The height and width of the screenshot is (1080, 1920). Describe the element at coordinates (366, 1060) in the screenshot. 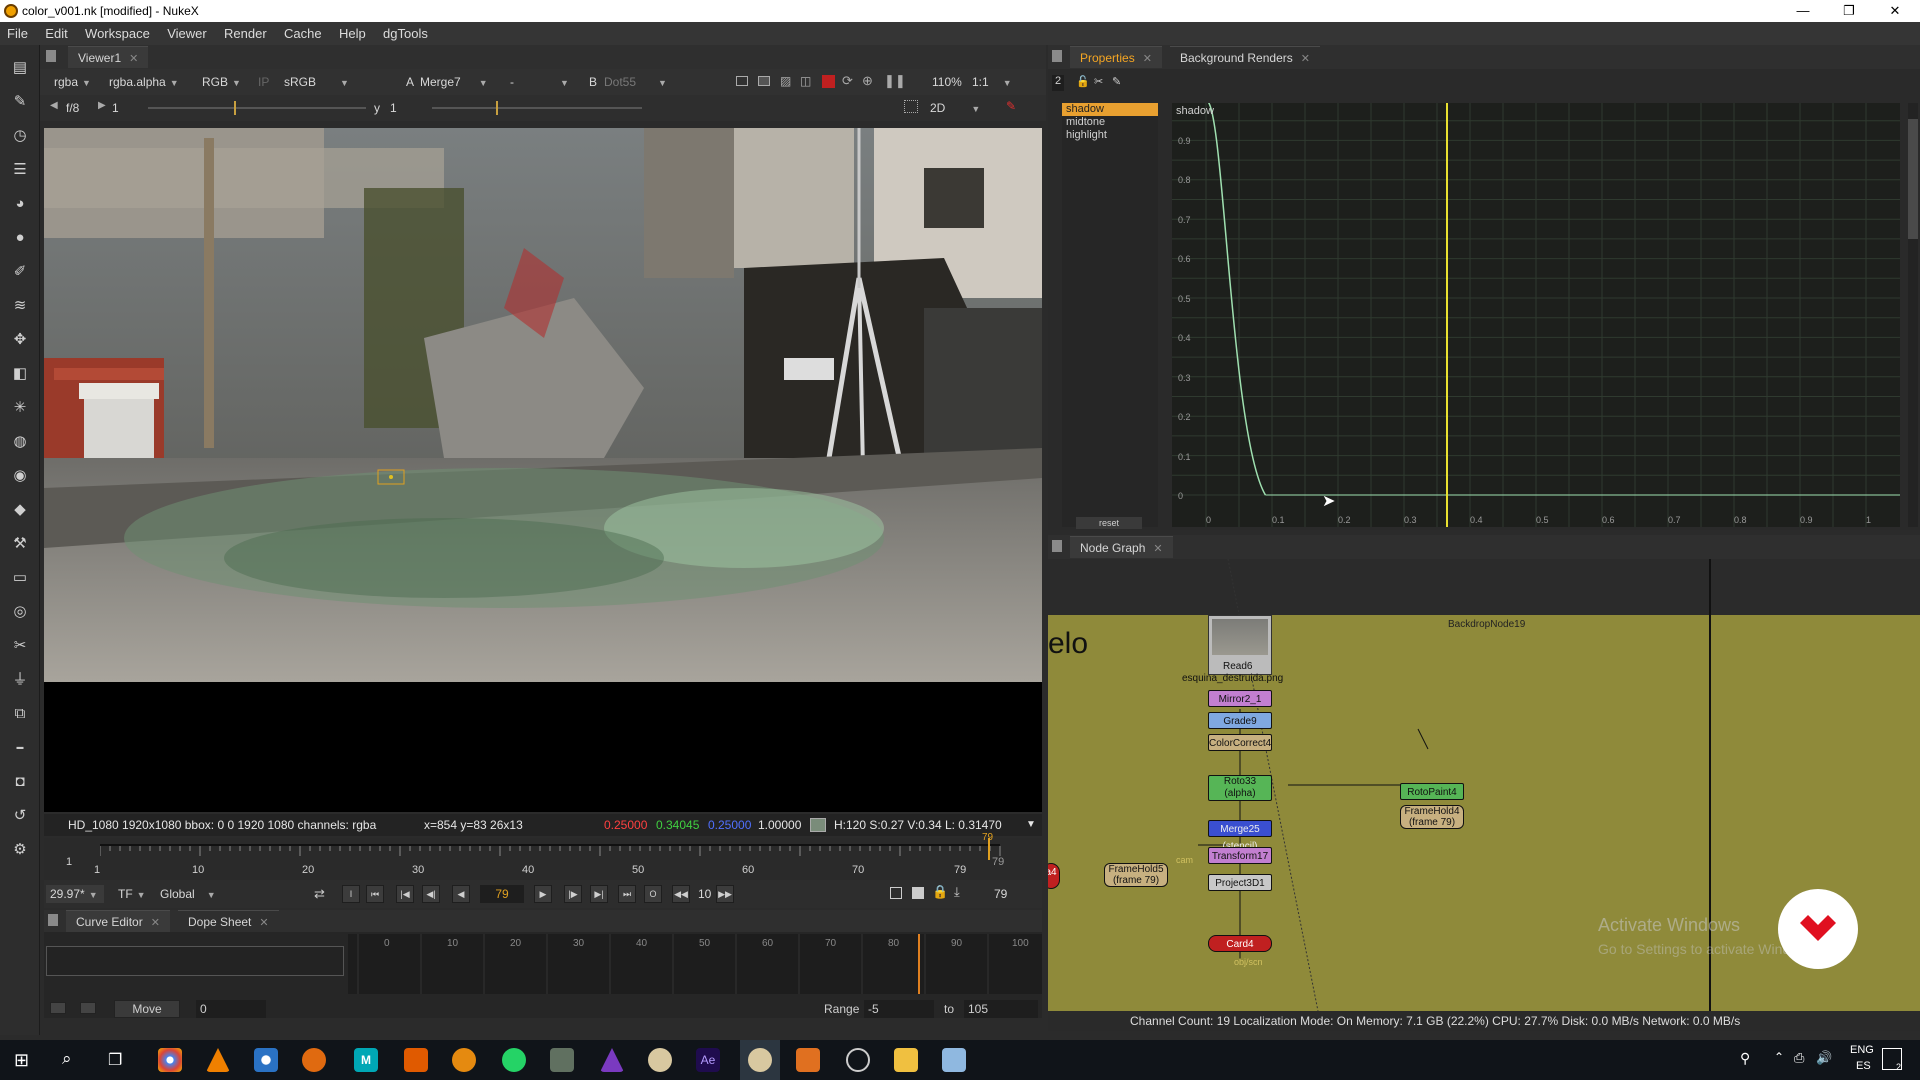

I see `m-app-icon: M` at that location.